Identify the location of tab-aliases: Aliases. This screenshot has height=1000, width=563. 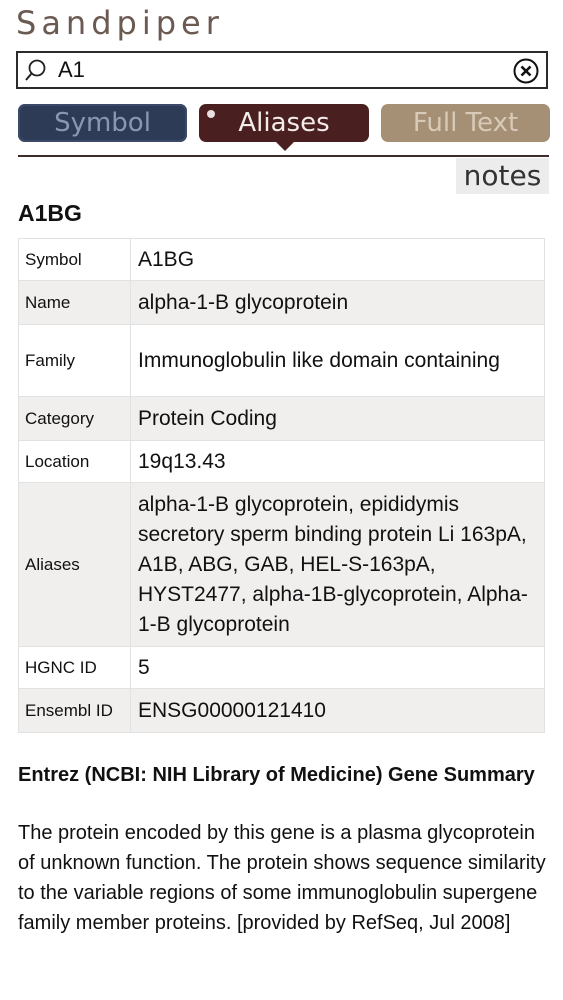
(284, 123).